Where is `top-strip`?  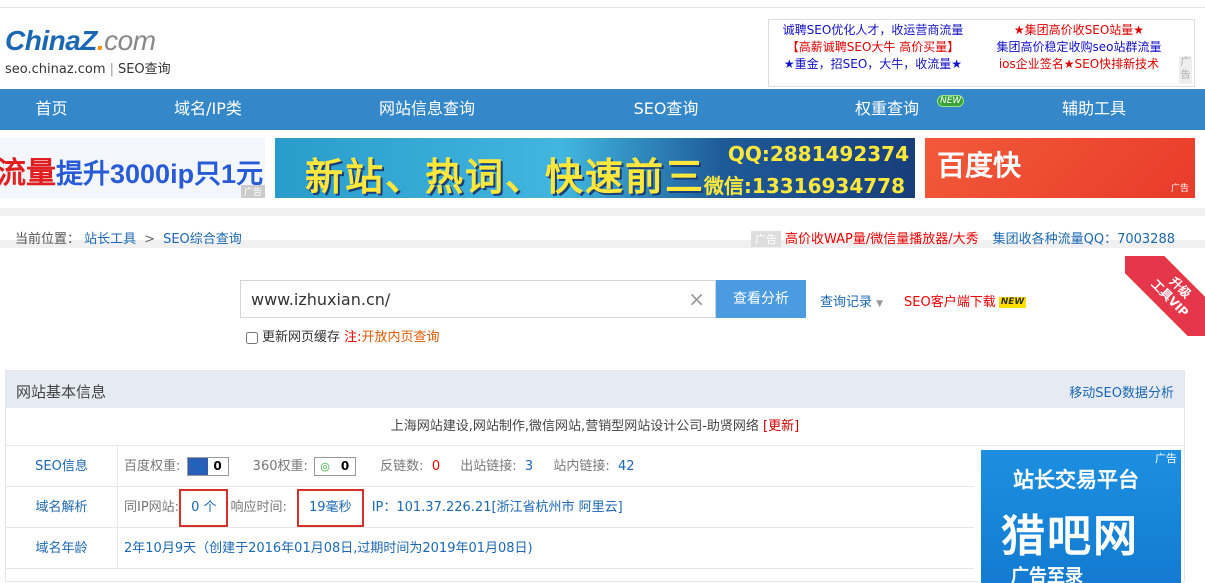
top-strip is located at coordinates (602, 4).